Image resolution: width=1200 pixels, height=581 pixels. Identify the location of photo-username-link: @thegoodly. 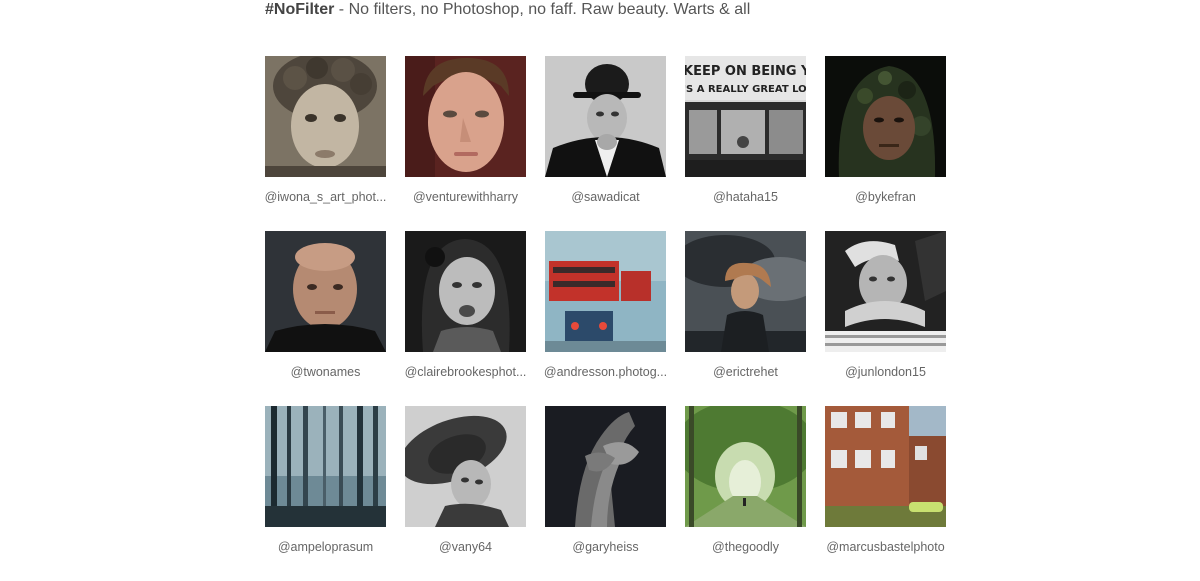
(745, 547).